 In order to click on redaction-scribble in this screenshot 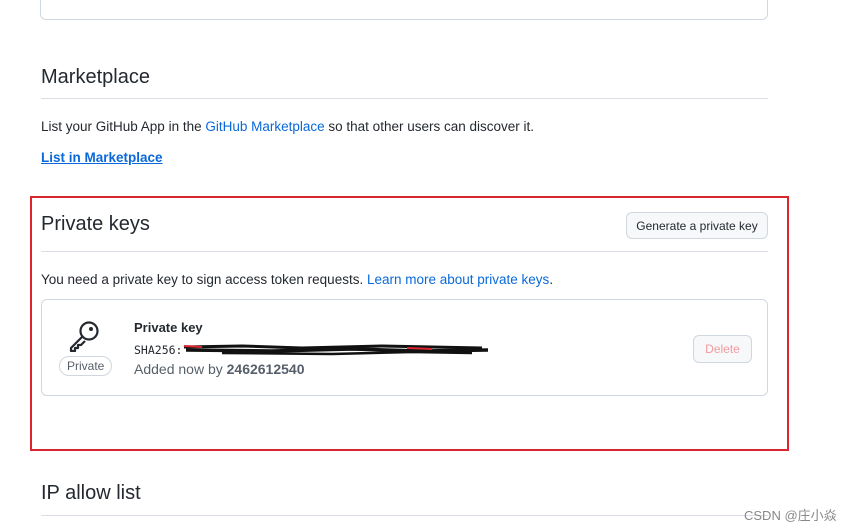, I will do `click(336, 350)`.